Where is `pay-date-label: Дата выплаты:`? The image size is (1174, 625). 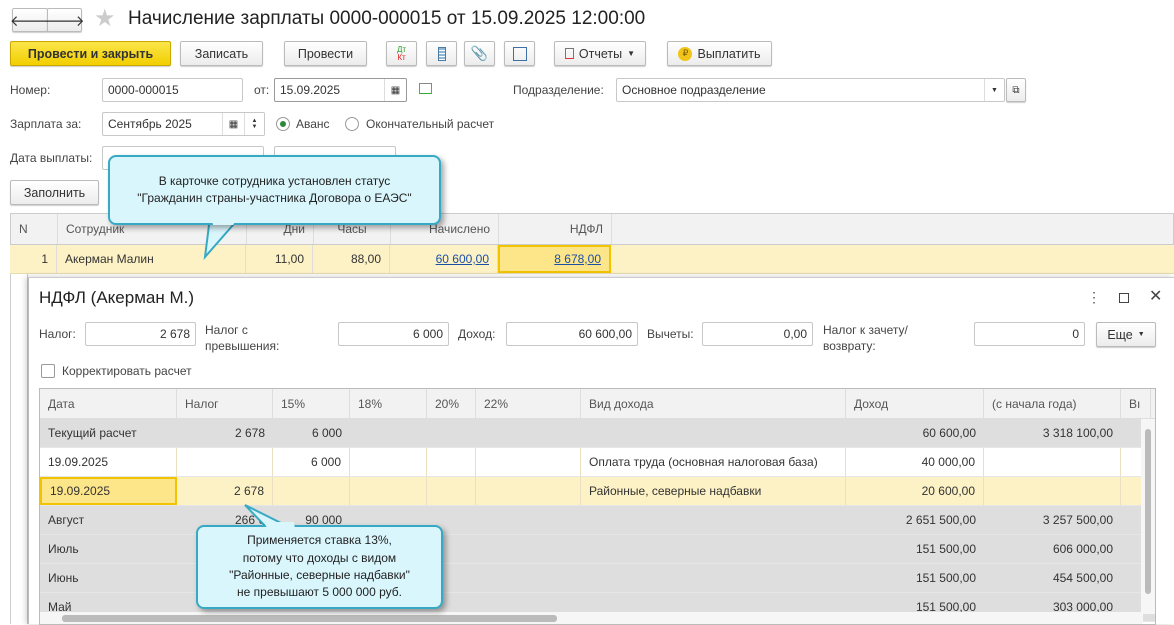
pay-date-label: Дата выплаты: is located at coordinates (51, 158).